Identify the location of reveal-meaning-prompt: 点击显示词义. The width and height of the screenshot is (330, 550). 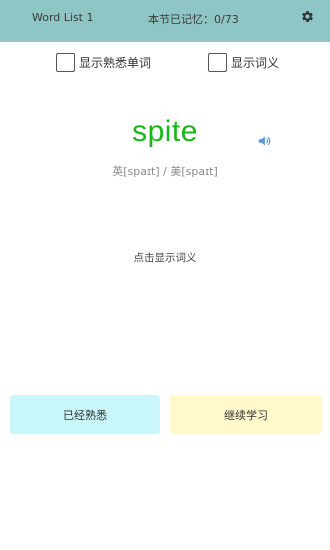
(165, 257).